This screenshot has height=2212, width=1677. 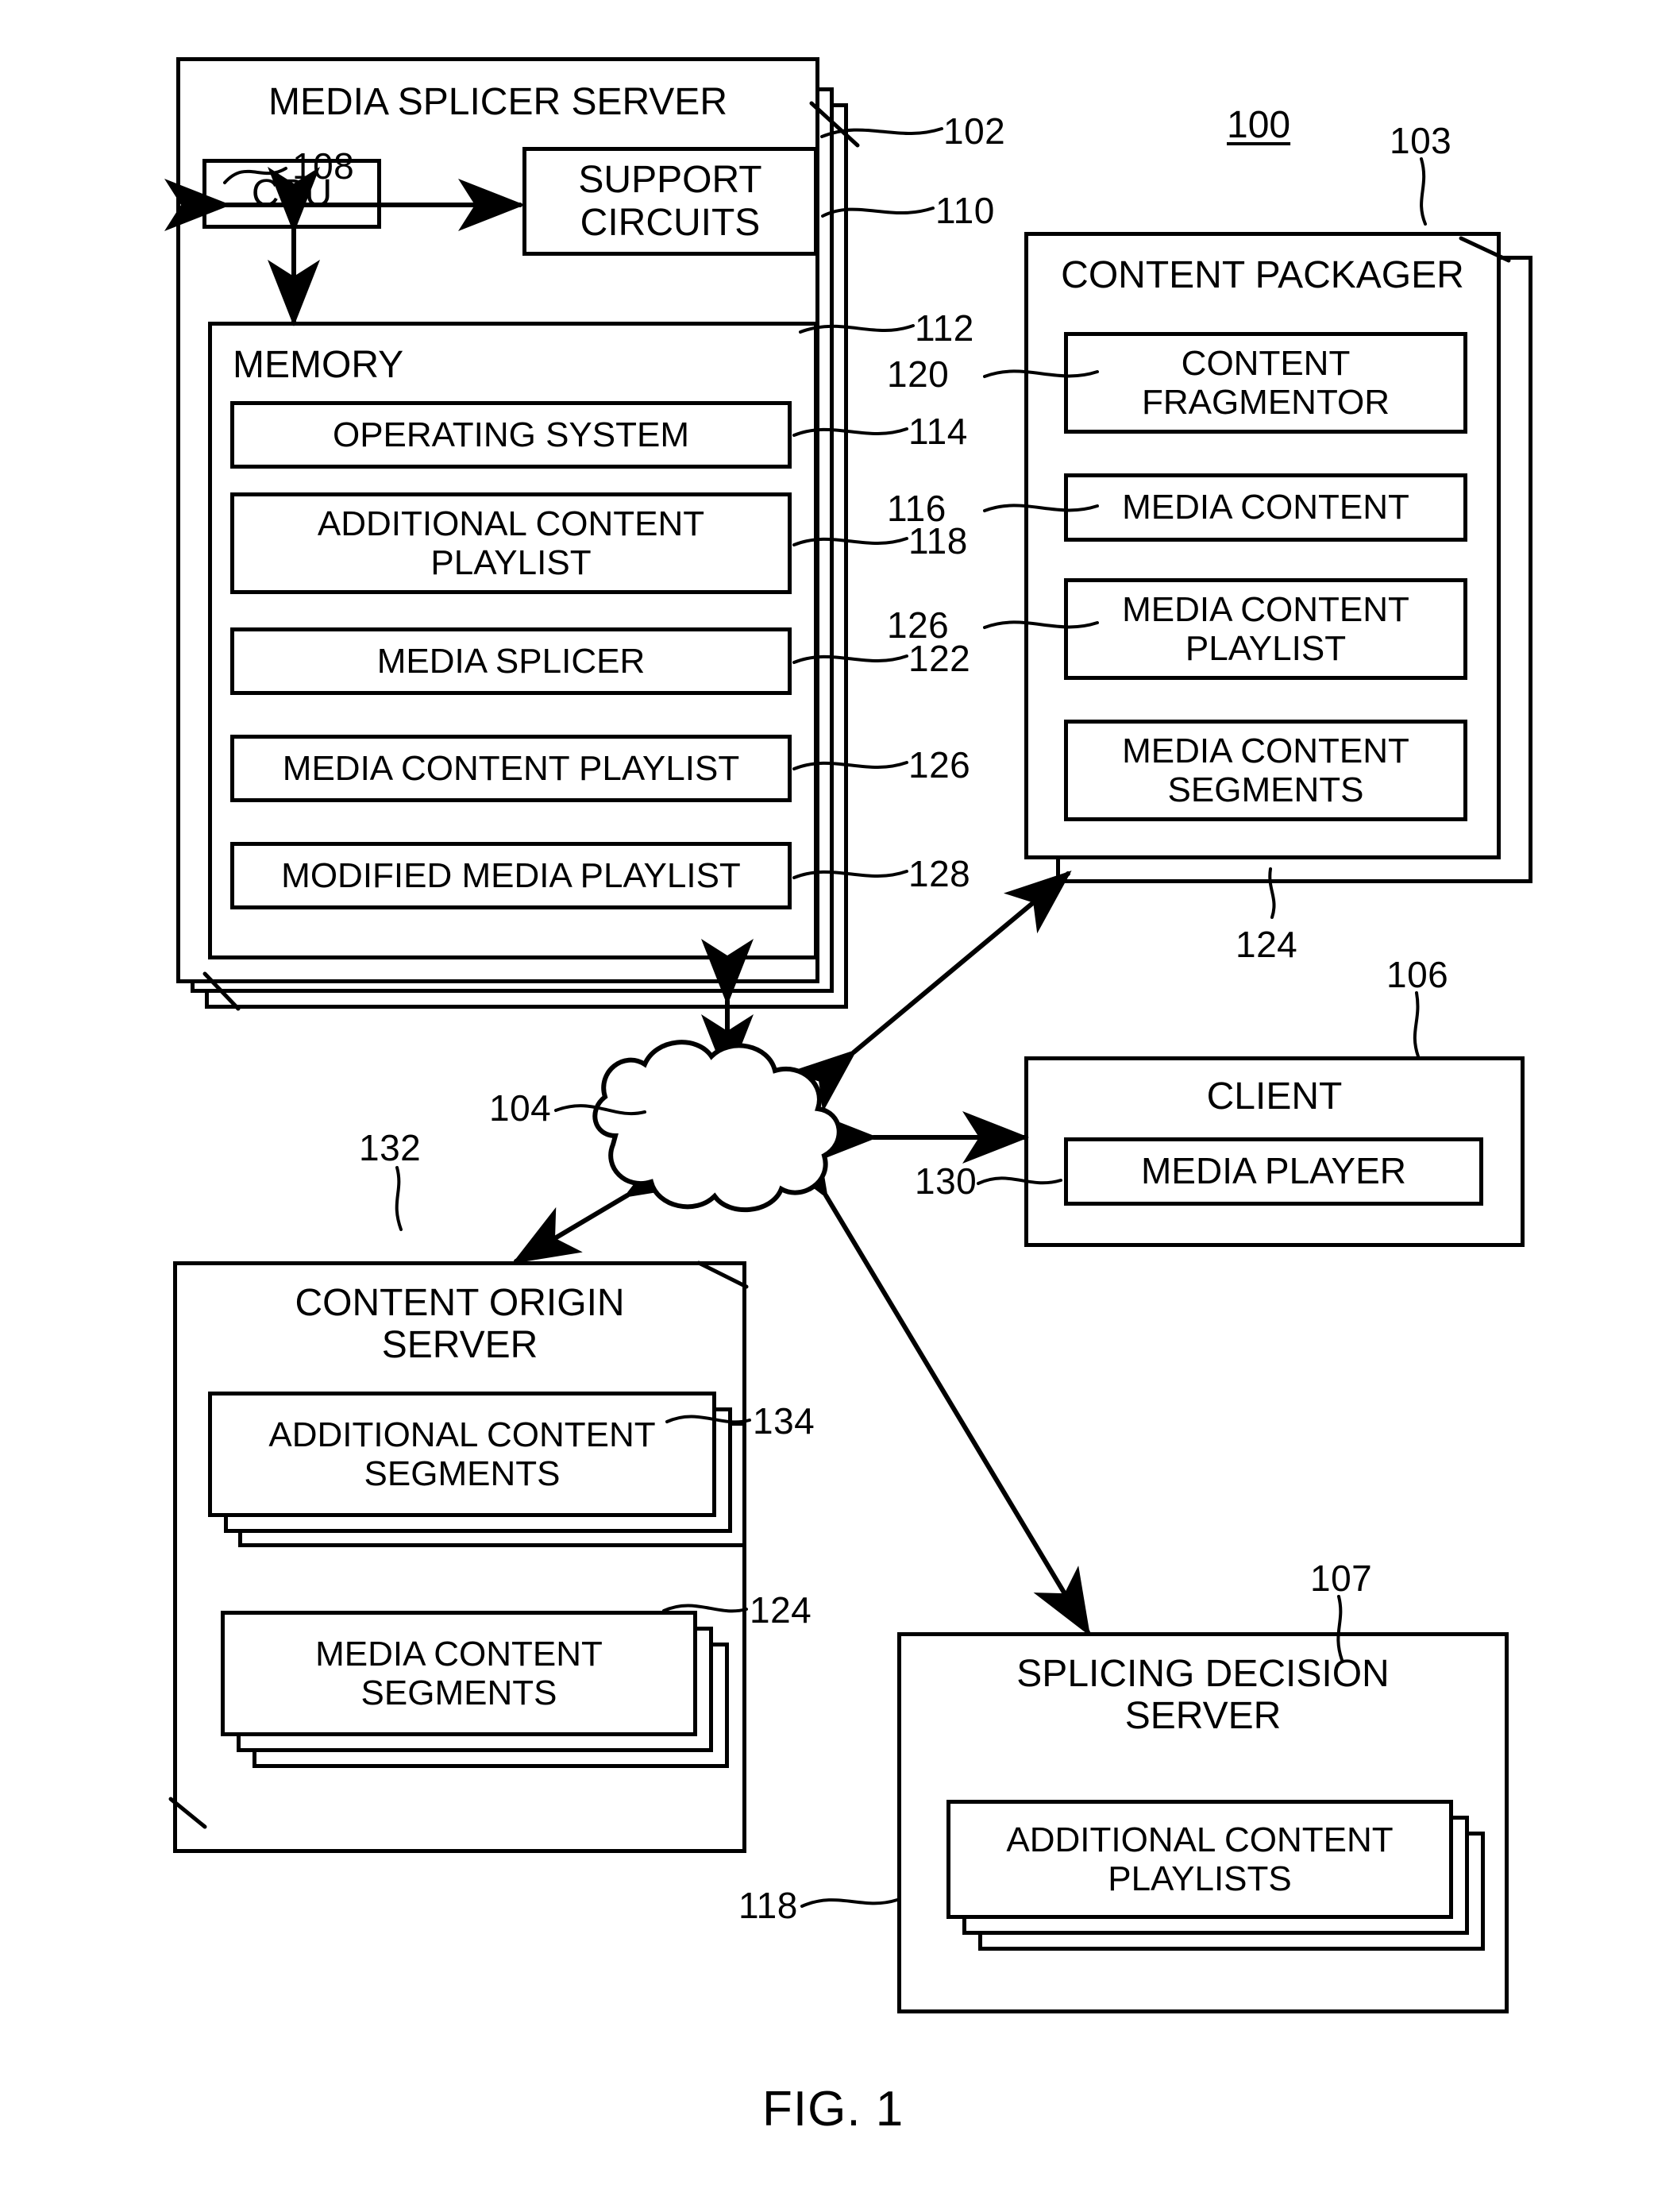 What do you see at coordinates (940, 765) in the screenshot?
I see `ref-126-memory: 126` at bounding box center [940, 765].